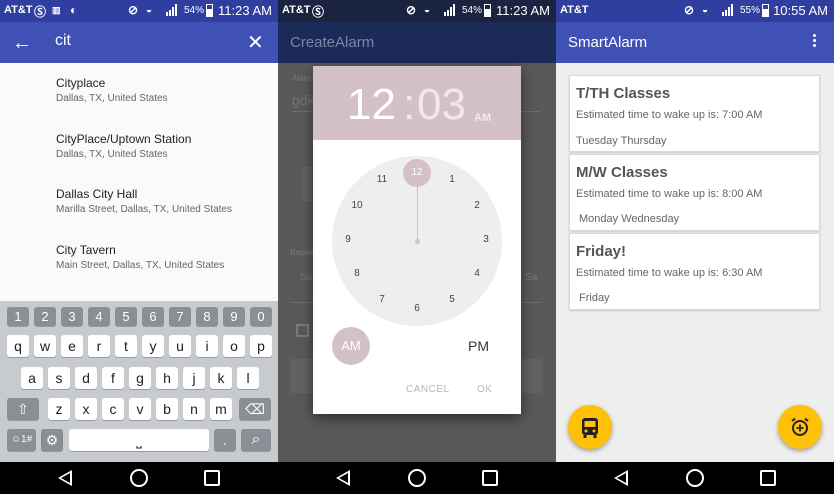 Image resolution: width=834 pixels, height=494 pixels. Describe the element at coordinates (18, 316) in the screenshot. I see `key-1: 1` at that location.